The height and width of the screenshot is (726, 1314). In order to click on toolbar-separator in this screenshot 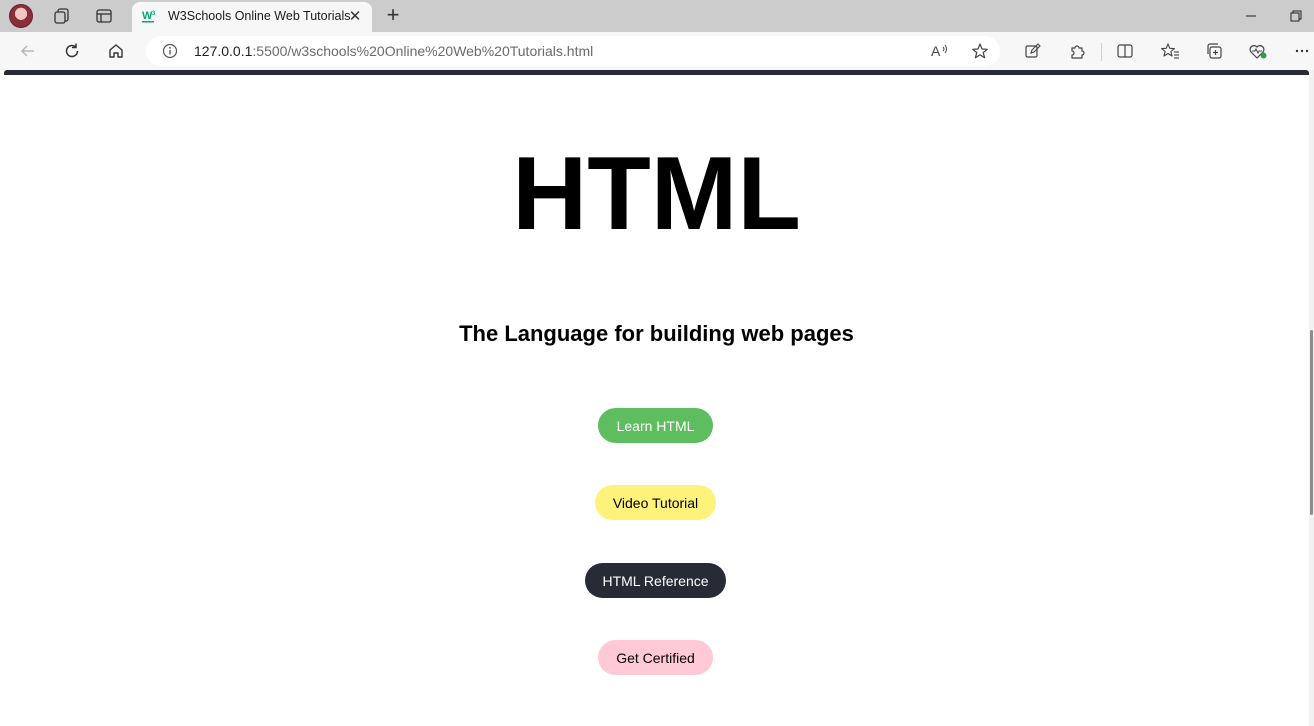, I will do `click(1101, 52)`.